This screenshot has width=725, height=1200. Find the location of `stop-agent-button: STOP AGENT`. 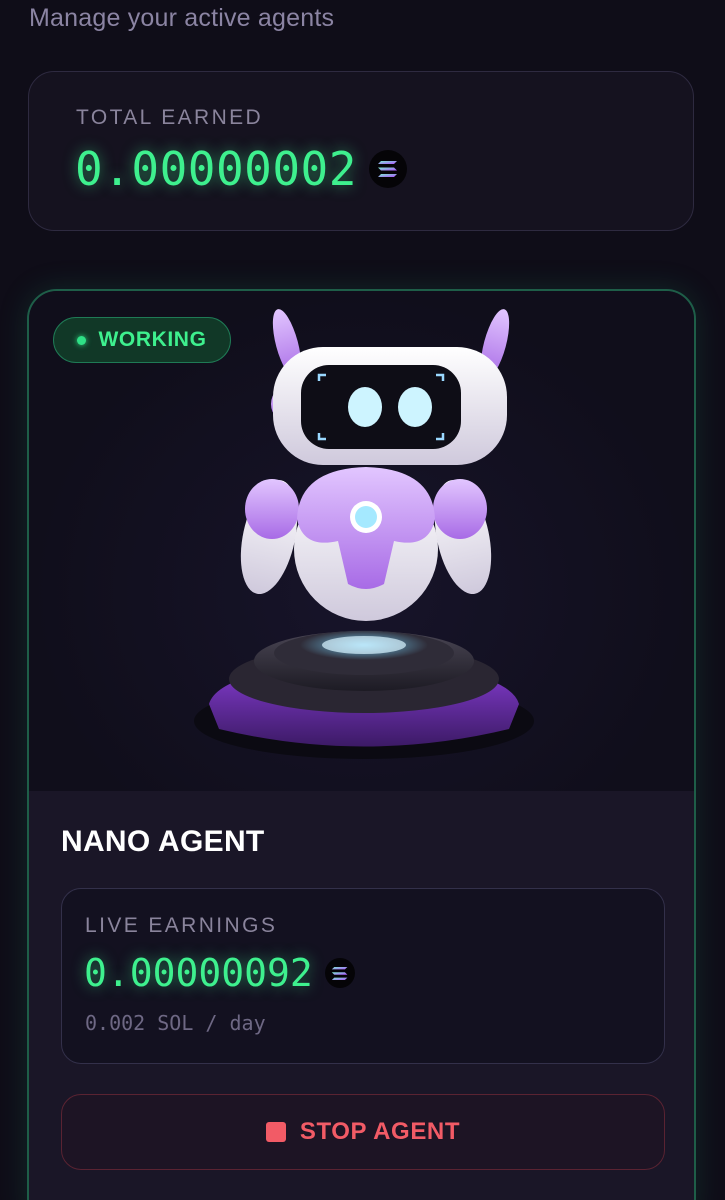

stop-agent-button: STOP AGENT is located at coordinates (363, 1132).